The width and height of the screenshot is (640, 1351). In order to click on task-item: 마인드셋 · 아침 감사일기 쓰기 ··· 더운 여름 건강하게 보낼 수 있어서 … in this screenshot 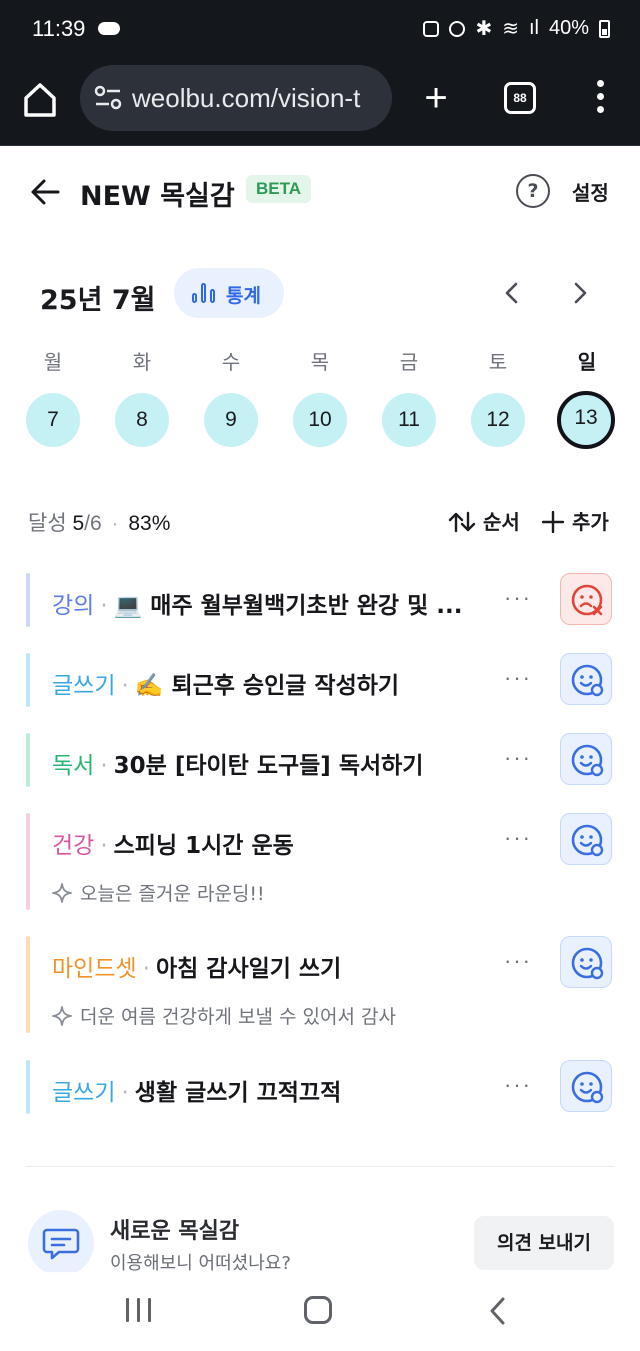, I will do `click(321, 984)`.